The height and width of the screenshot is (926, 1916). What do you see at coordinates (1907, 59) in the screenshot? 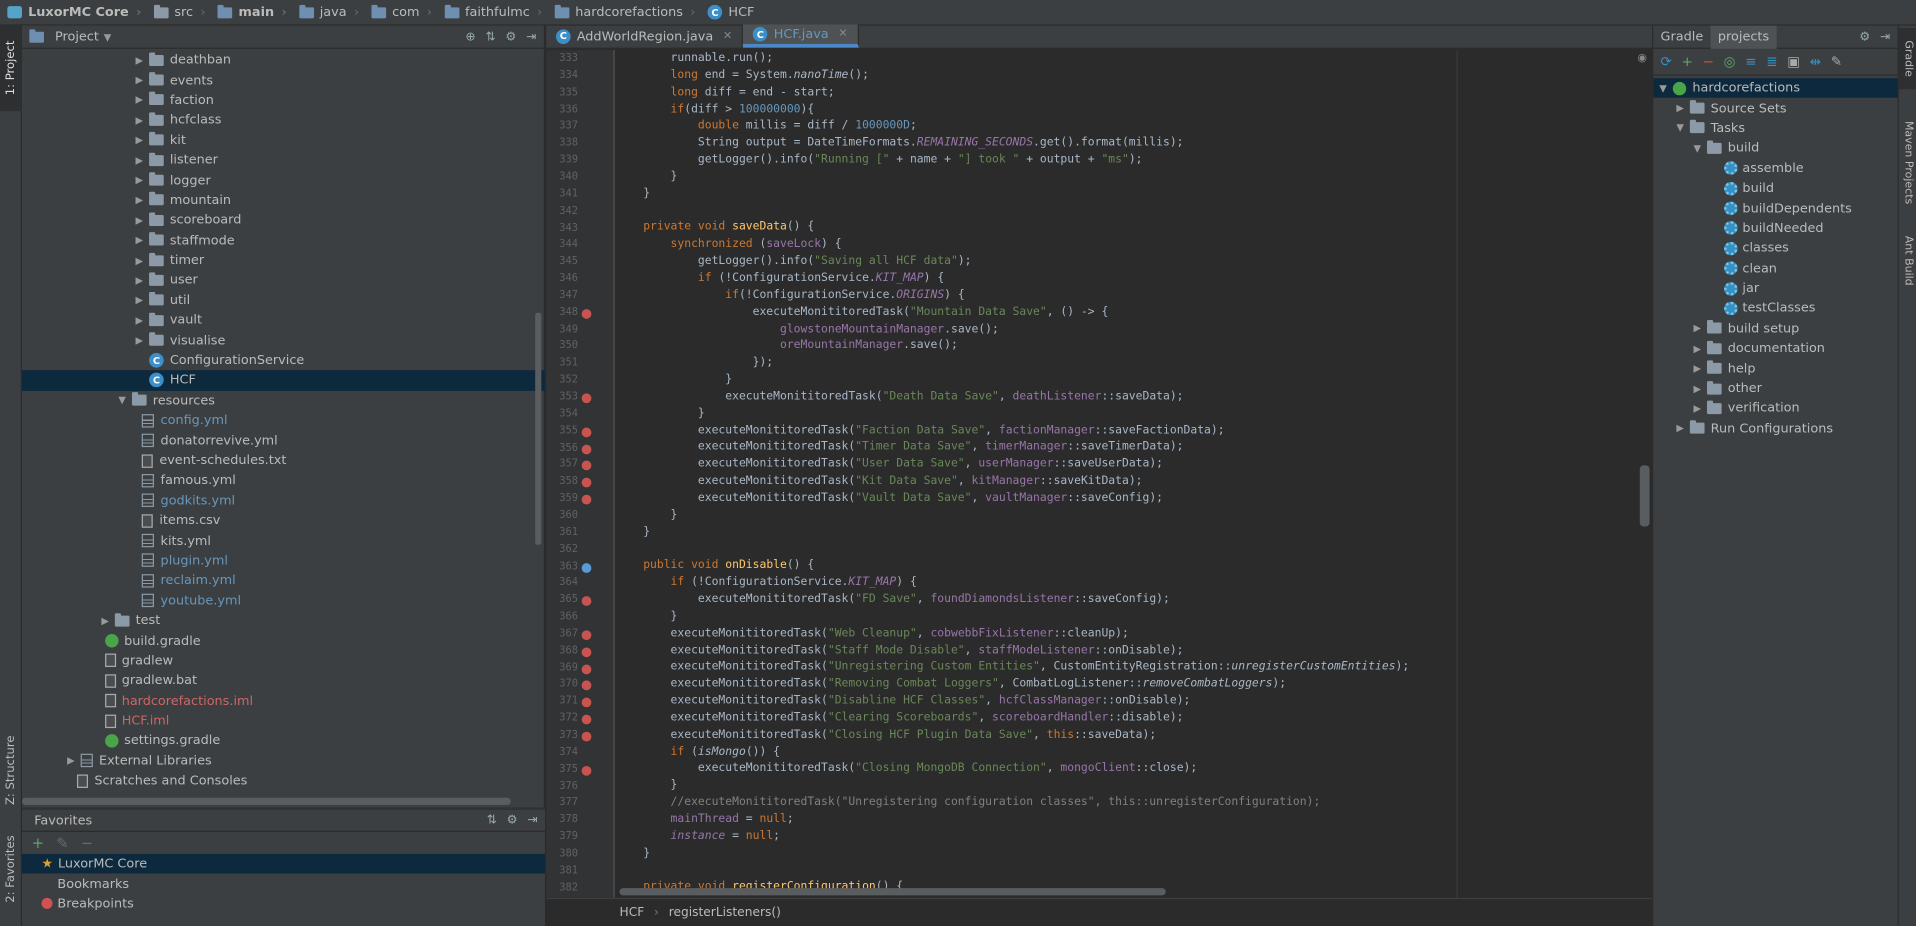
I see `gradle-tool-tab: Gradle` at bounding box center [1907, 59].